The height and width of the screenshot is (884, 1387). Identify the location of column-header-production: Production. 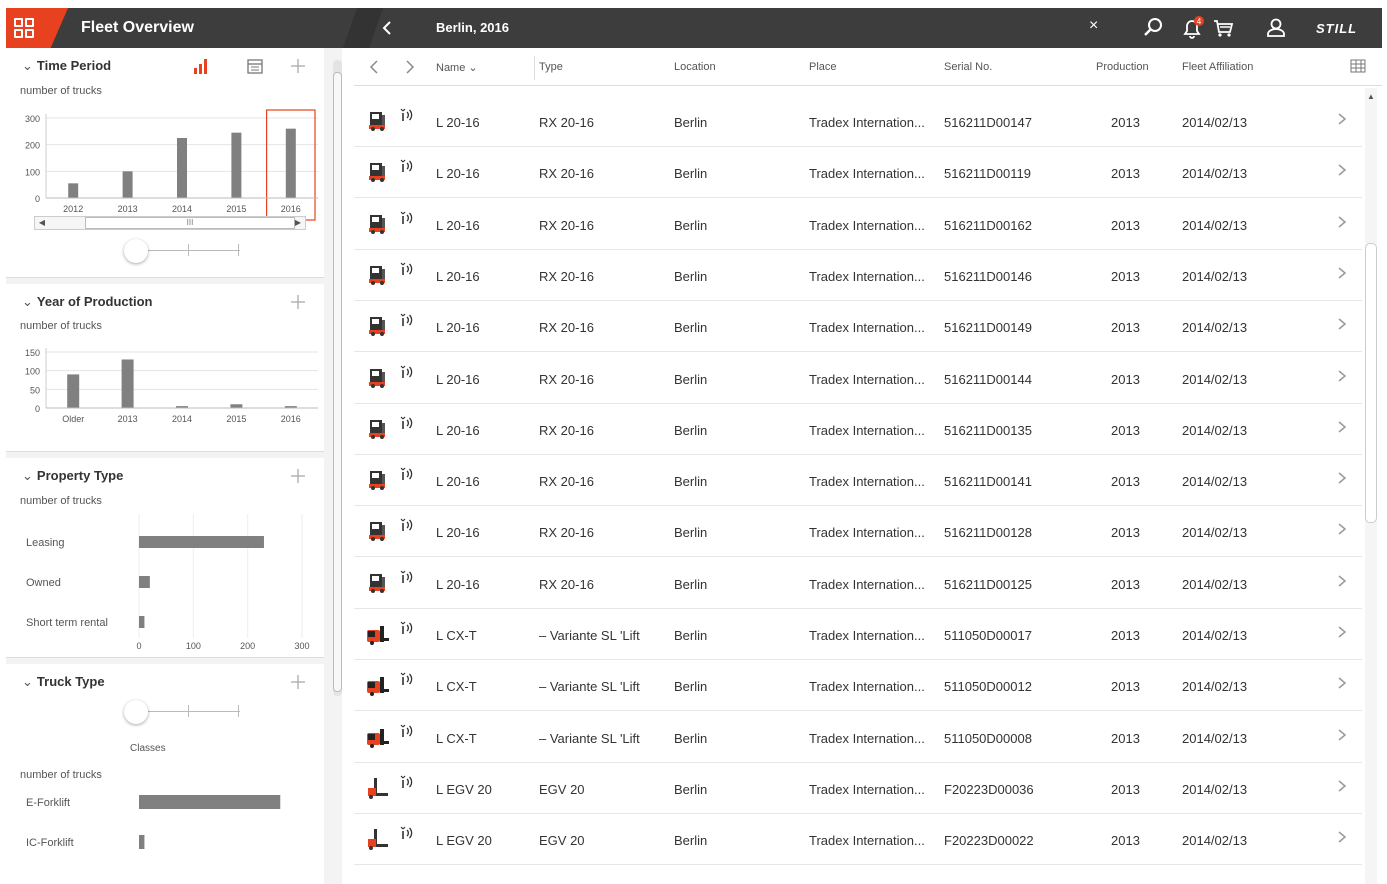
(1122, 67).